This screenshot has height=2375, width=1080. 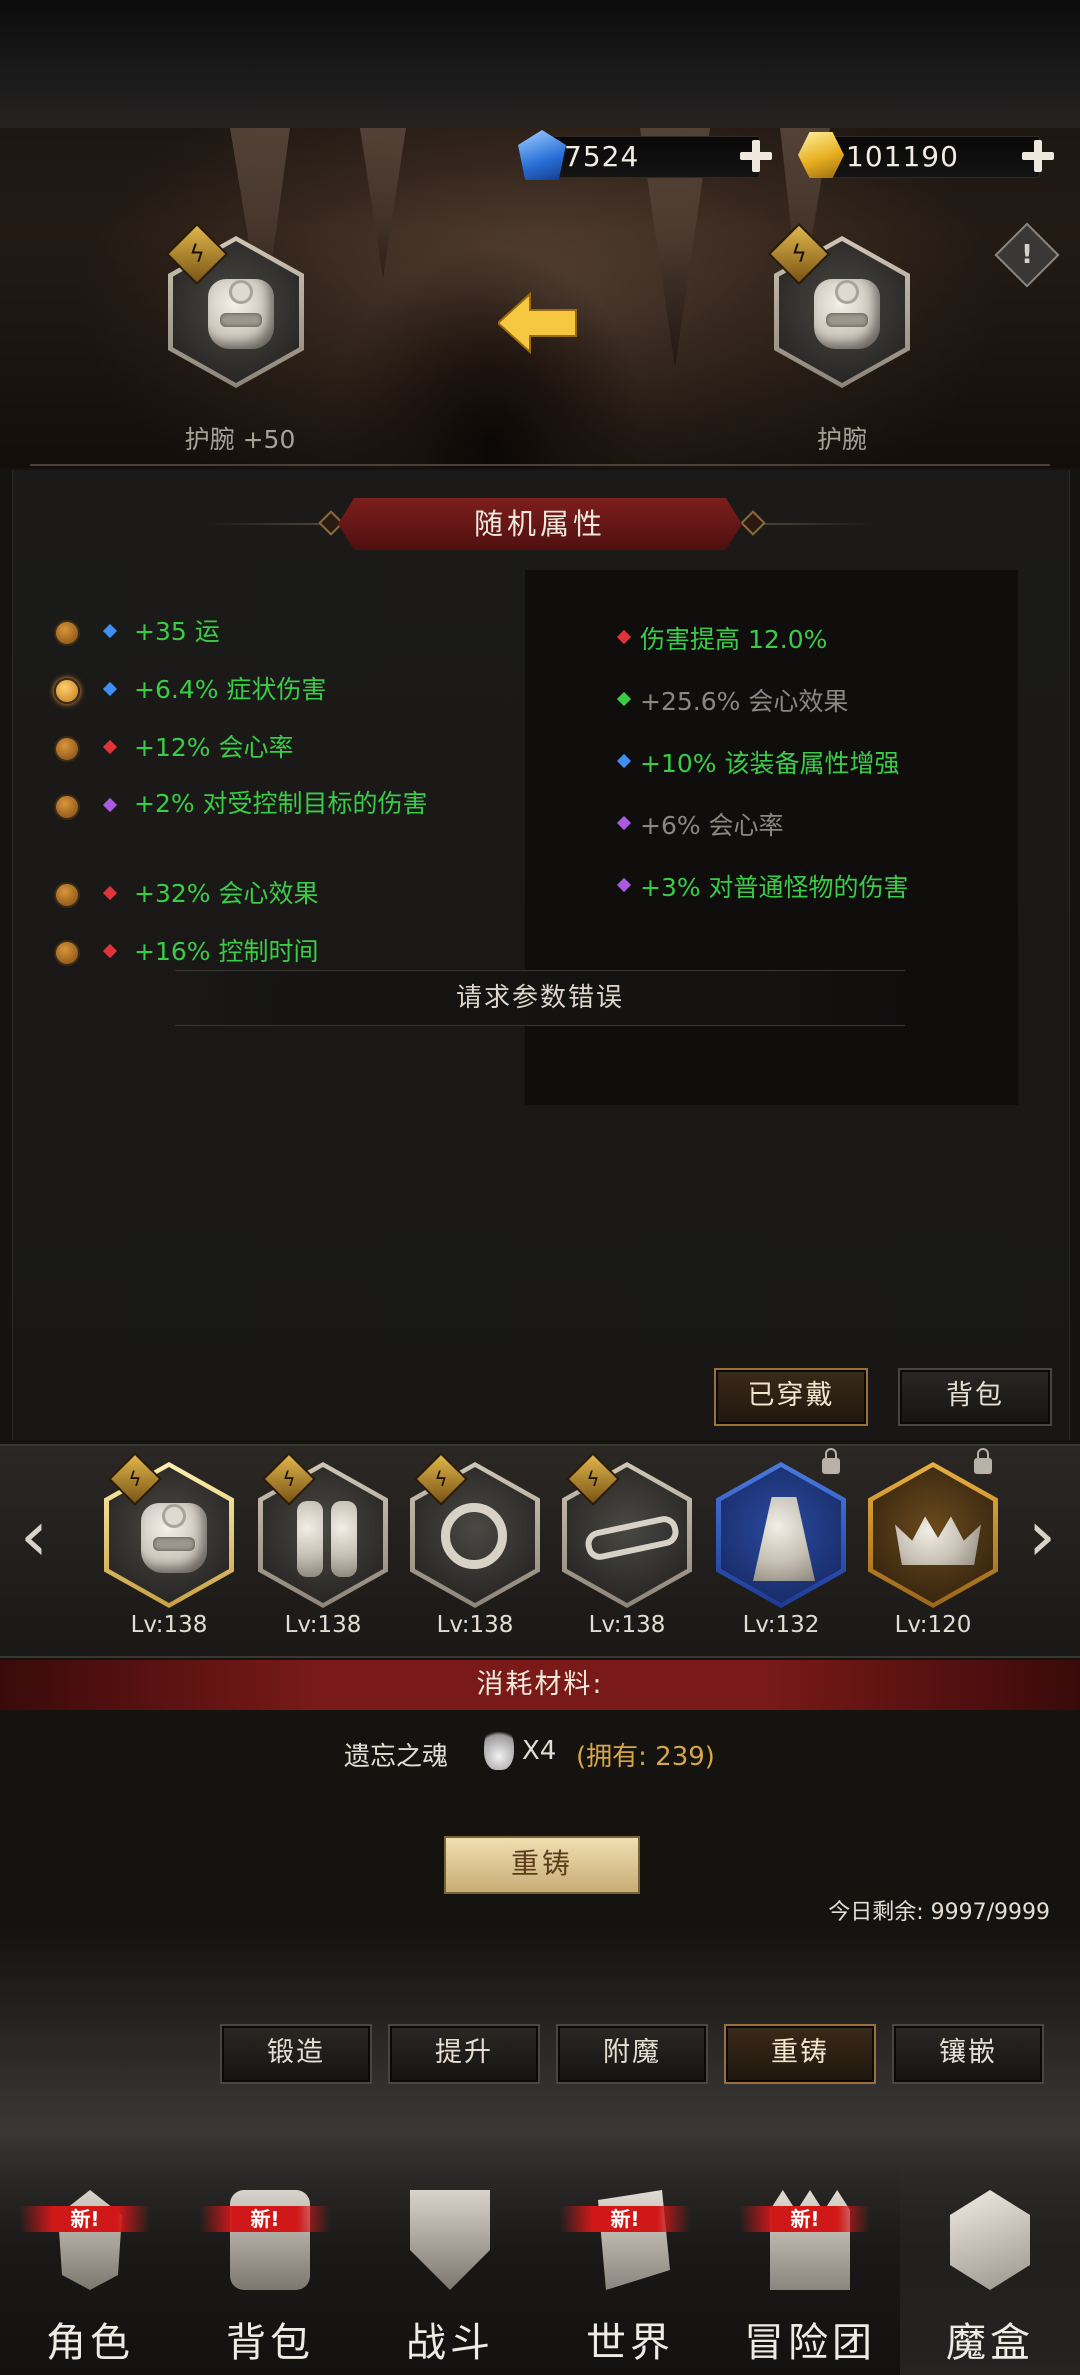 What do you see at coordinates (712, 825) in the screenshot?
I see `attribute-text: +6% 会心率` at bounding box center [712, 825].